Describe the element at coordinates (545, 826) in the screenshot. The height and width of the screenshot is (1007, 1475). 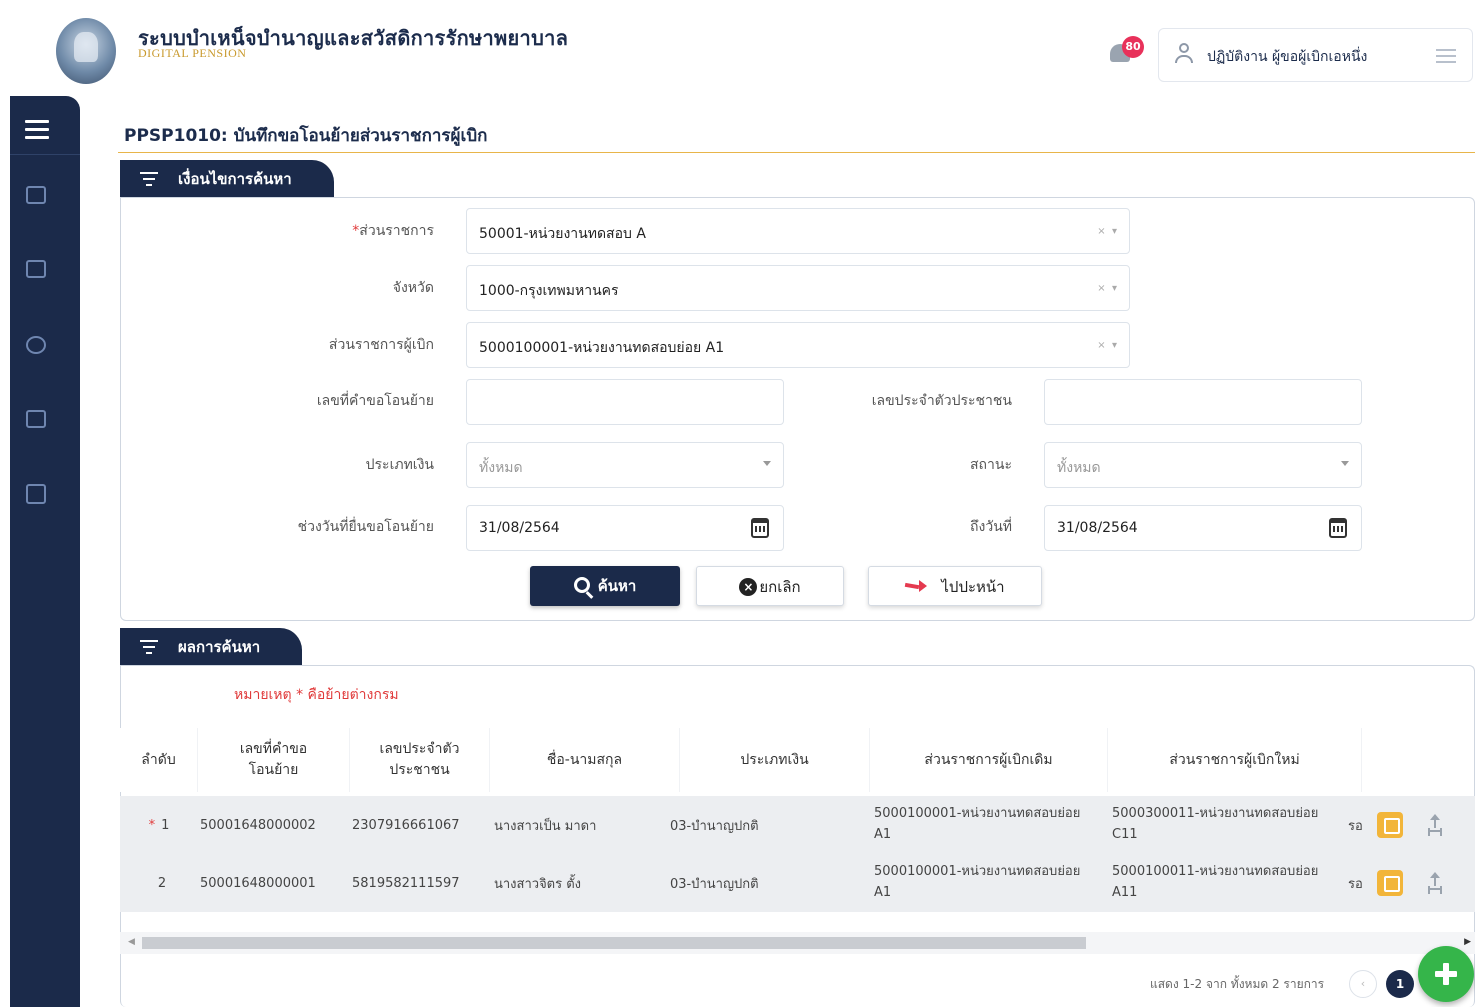
I see `name-cell: นางสาวเป็น มาดา` at that location.